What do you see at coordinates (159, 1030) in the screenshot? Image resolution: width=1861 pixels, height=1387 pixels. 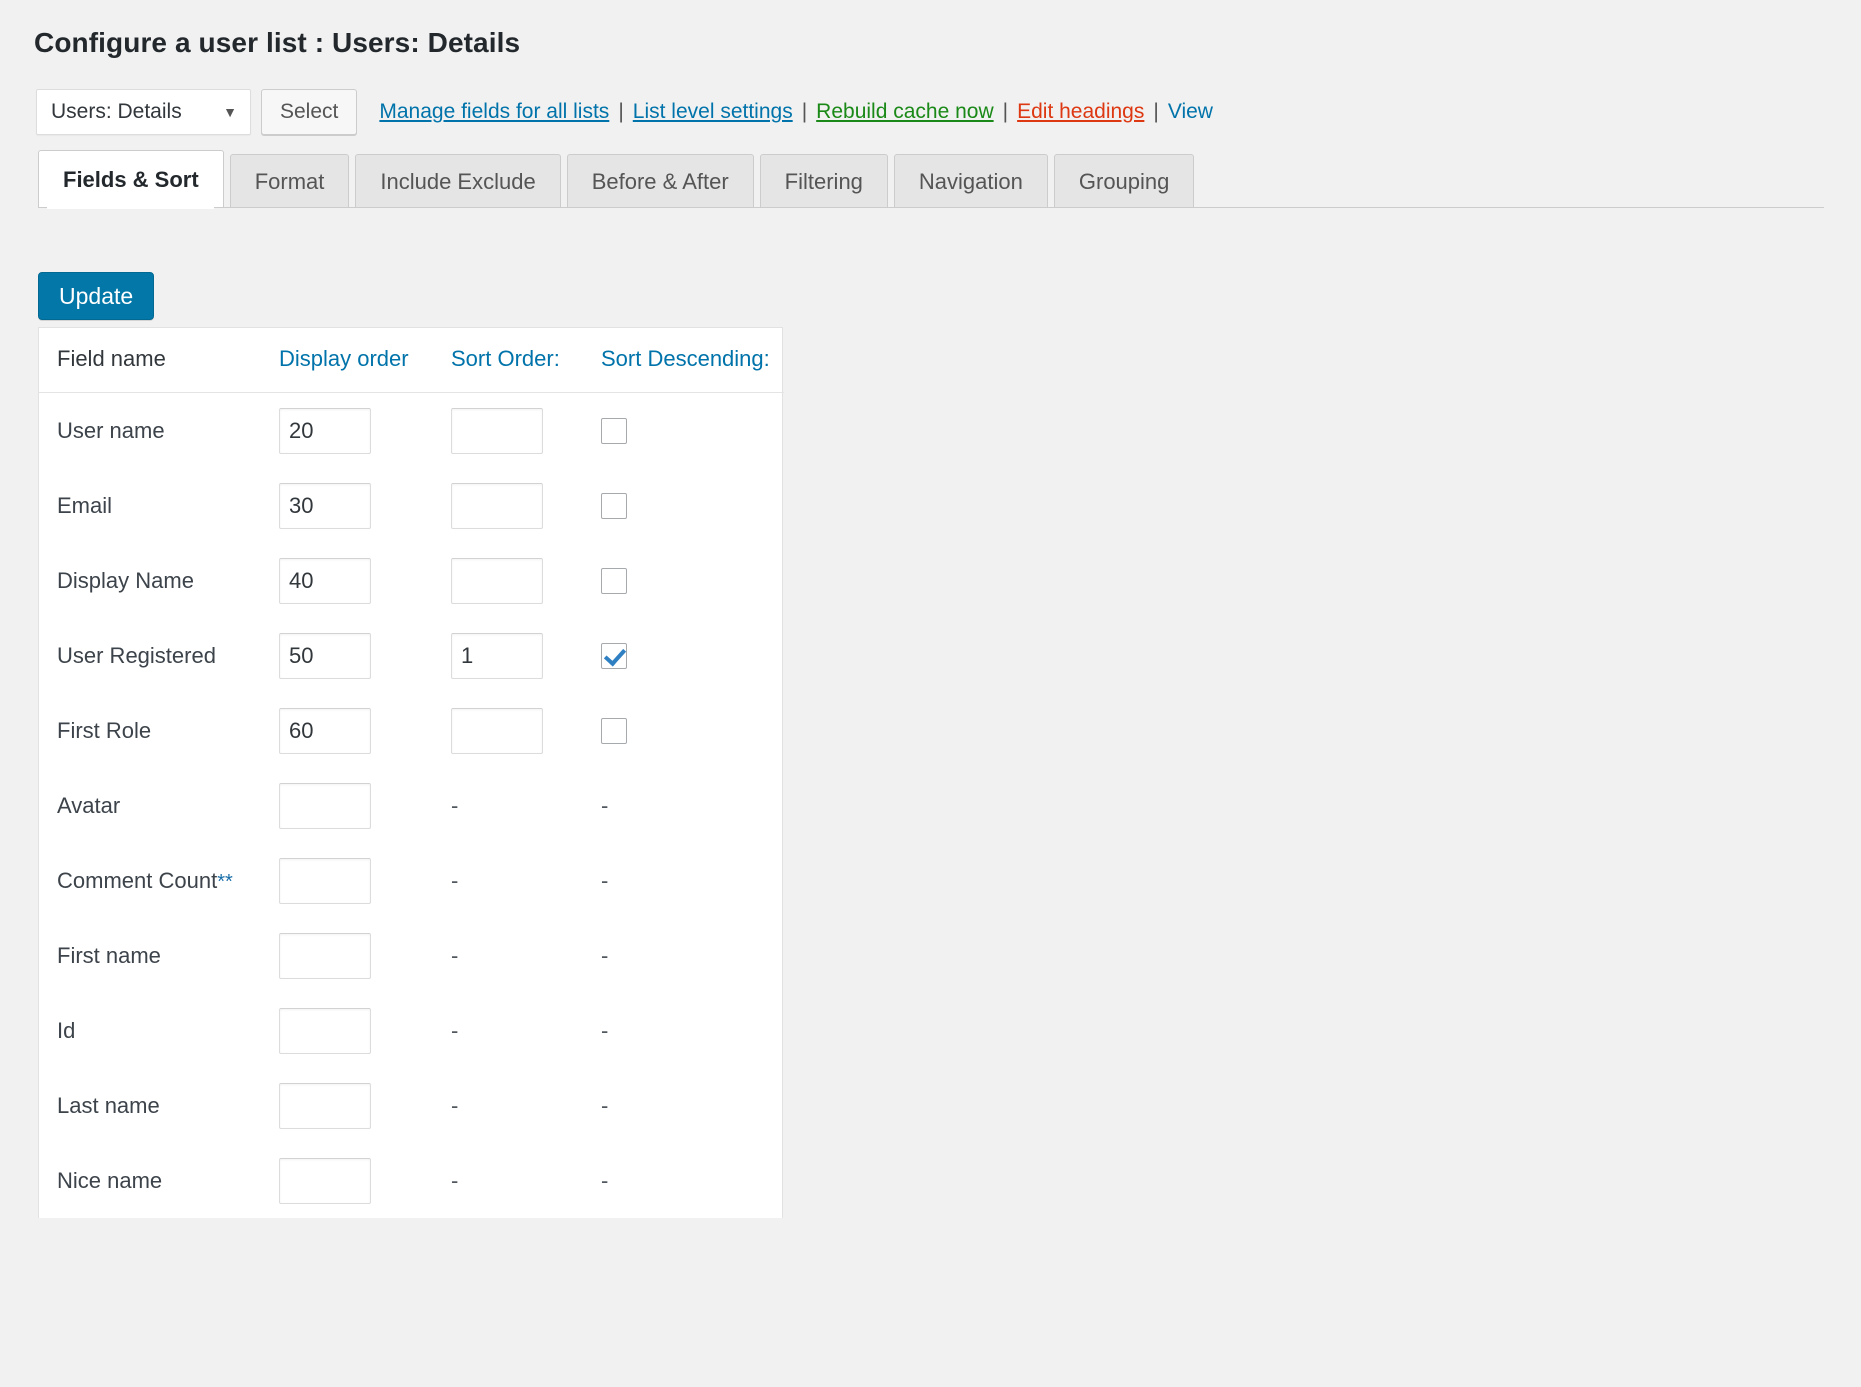 I see `field-name-cell: Id` at bounding box center [159, 1030].